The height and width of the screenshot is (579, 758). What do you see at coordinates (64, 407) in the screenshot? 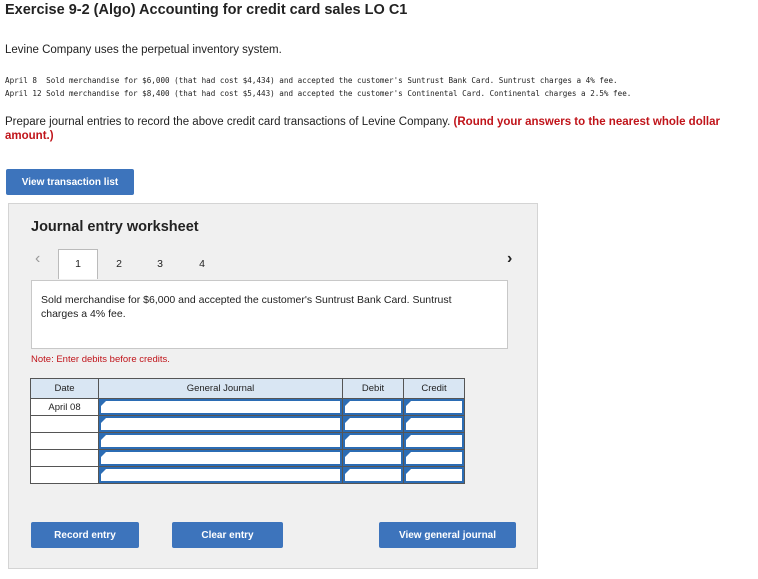
I see `date-cell: April 08` at bounding box center [64, 407].